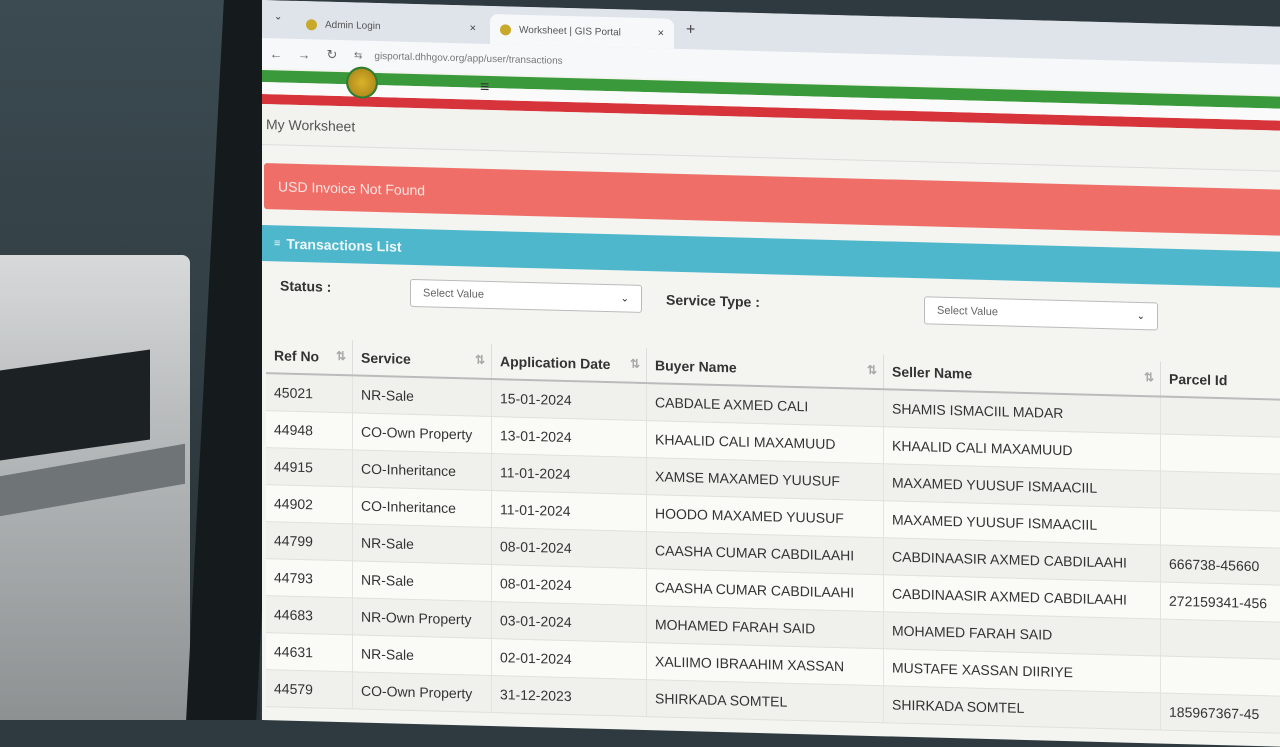 The image size is (1280, 747). I want to click on cell-ref-no: 44902, so click(309, 504).